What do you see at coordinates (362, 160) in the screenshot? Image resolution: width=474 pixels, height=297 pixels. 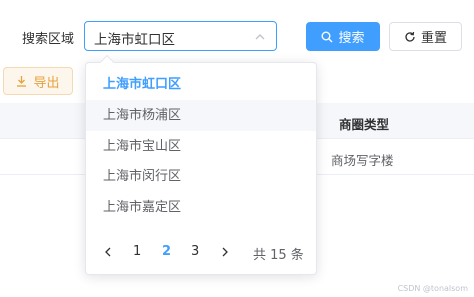 I see `table-cell-business-type: 商场写字楼` at bounding box center [362, 160].